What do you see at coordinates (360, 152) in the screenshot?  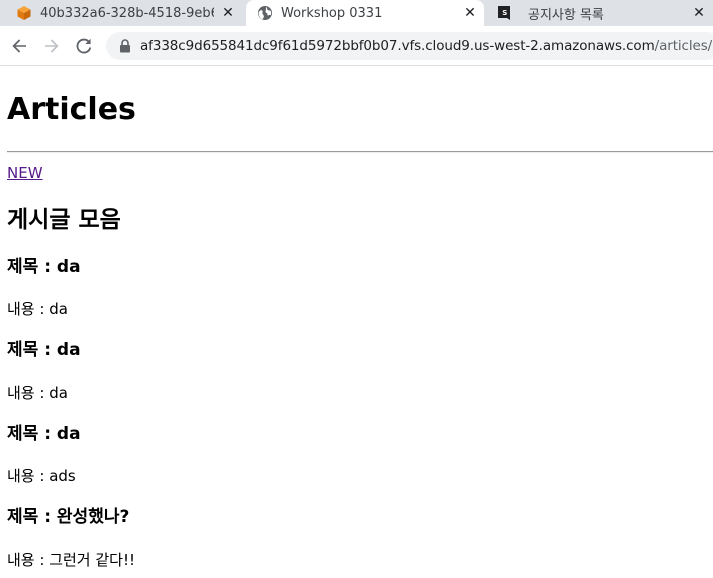 I see `divider` at bounding box center [360, 152].